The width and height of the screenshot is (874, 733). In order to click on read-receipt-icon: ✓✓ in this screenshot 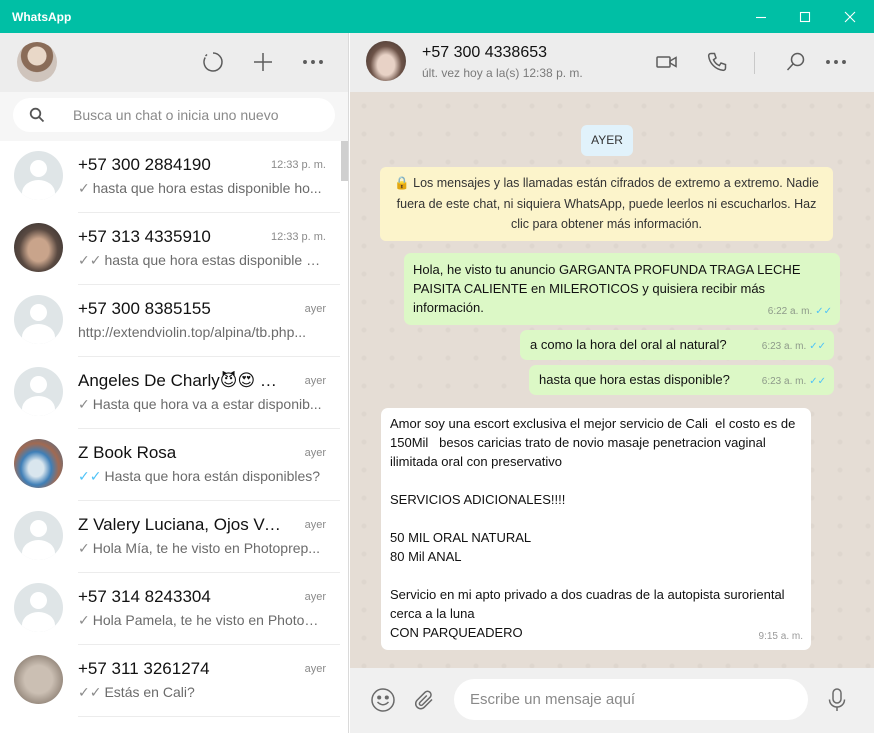, I will do `click(823, 311)`.